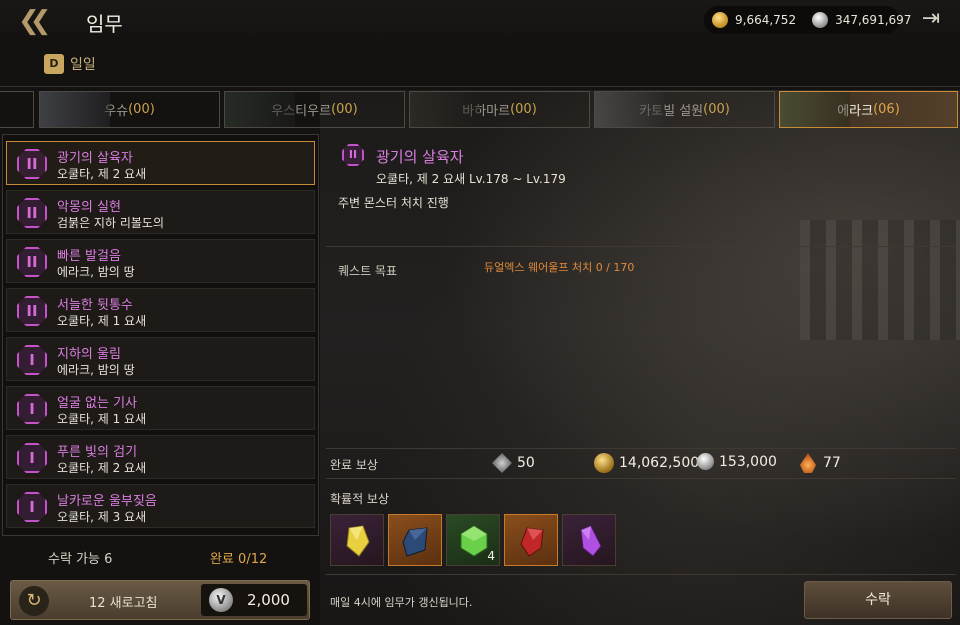 This screenshot has height=625, width=960. Describe the element at coordinates (160, 359) in the screenshot. I see `quest-item: I 지하의 울림 에라크, 밤의 땅` at that location.